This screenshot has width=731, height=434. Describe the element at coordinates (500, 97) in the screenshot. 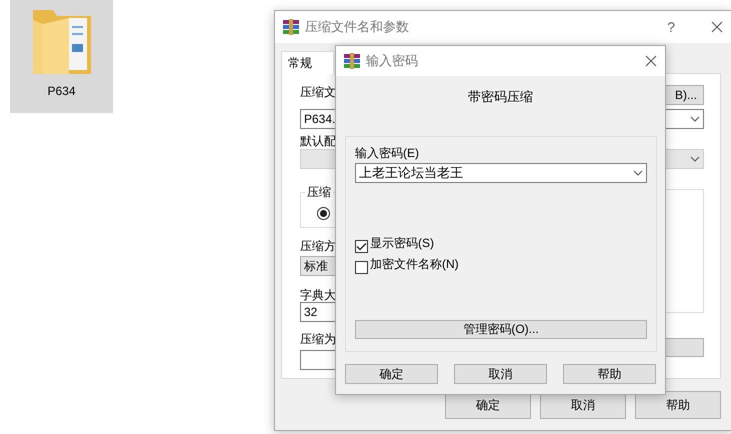

I see `dialog-heading: 带密码压缩` at that location.